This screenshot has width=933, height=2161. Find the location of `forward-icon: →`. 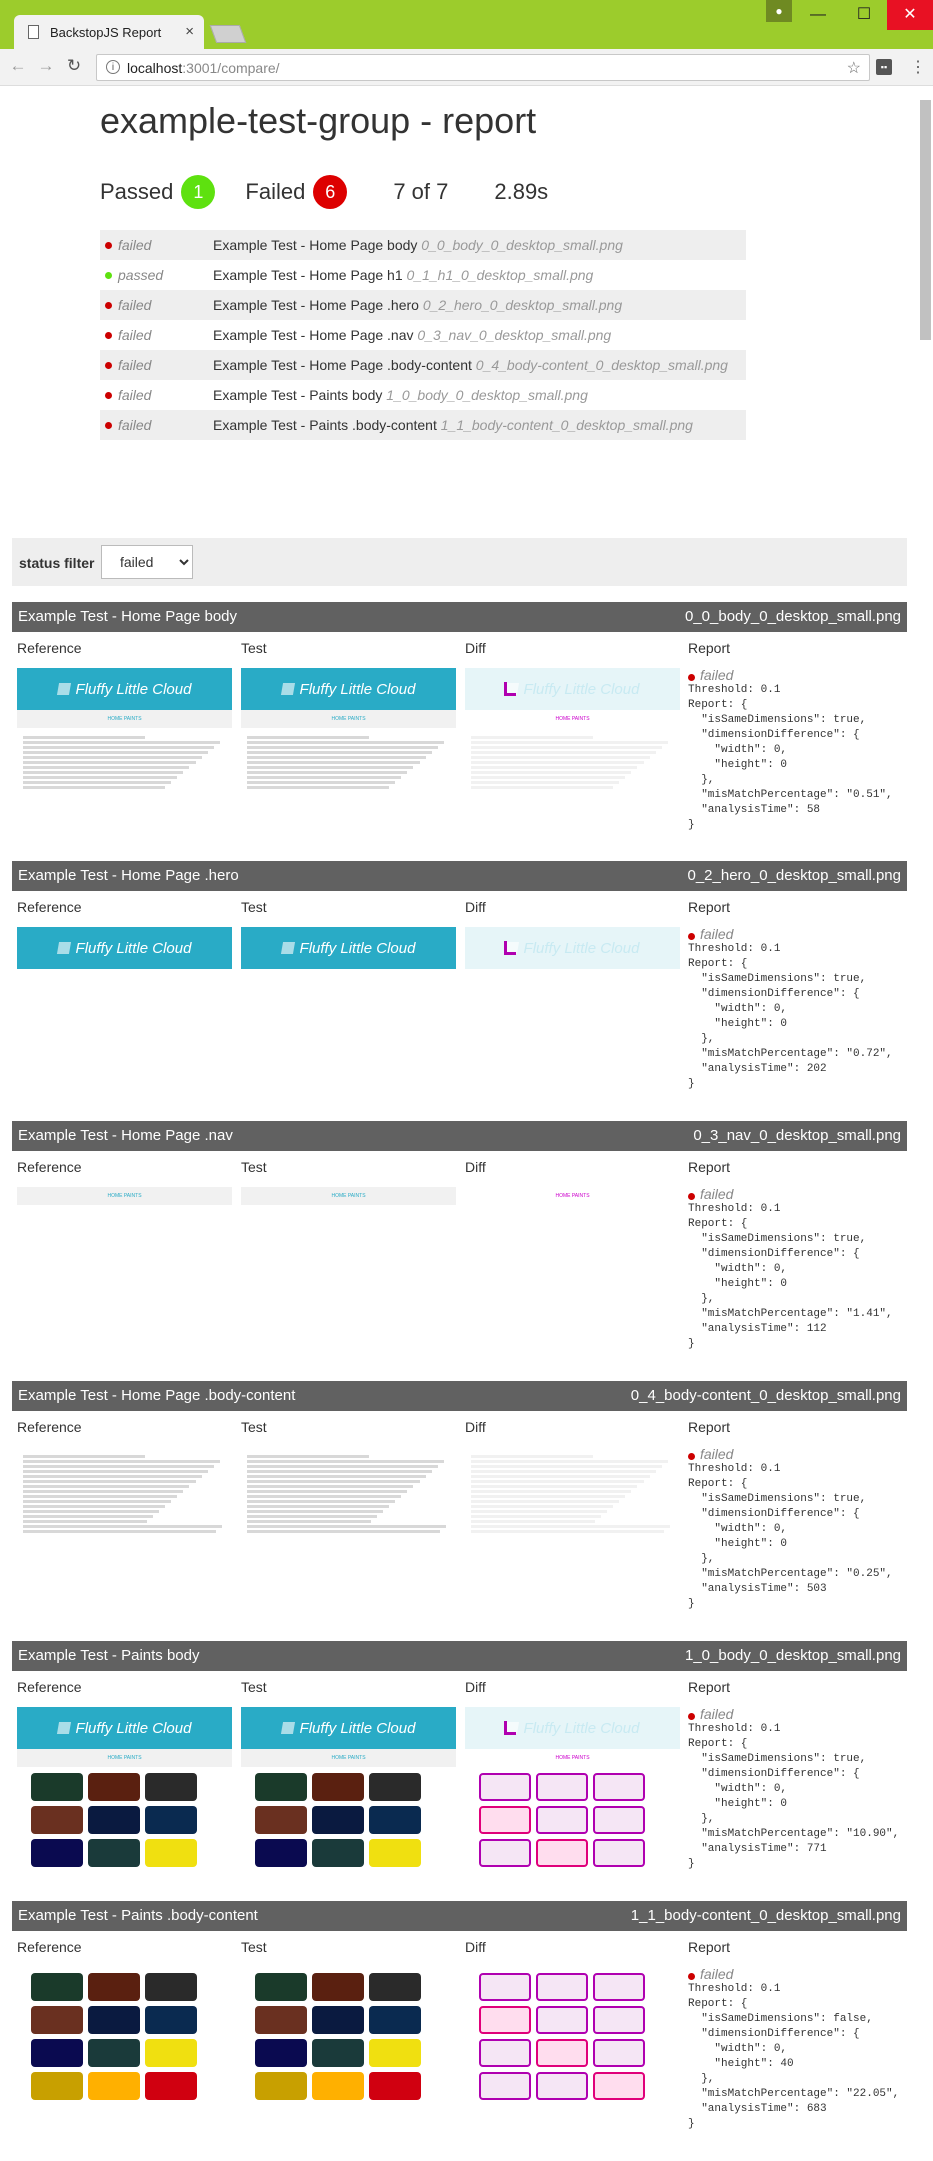

forward-icon: → is located at coordinates (46, 66).